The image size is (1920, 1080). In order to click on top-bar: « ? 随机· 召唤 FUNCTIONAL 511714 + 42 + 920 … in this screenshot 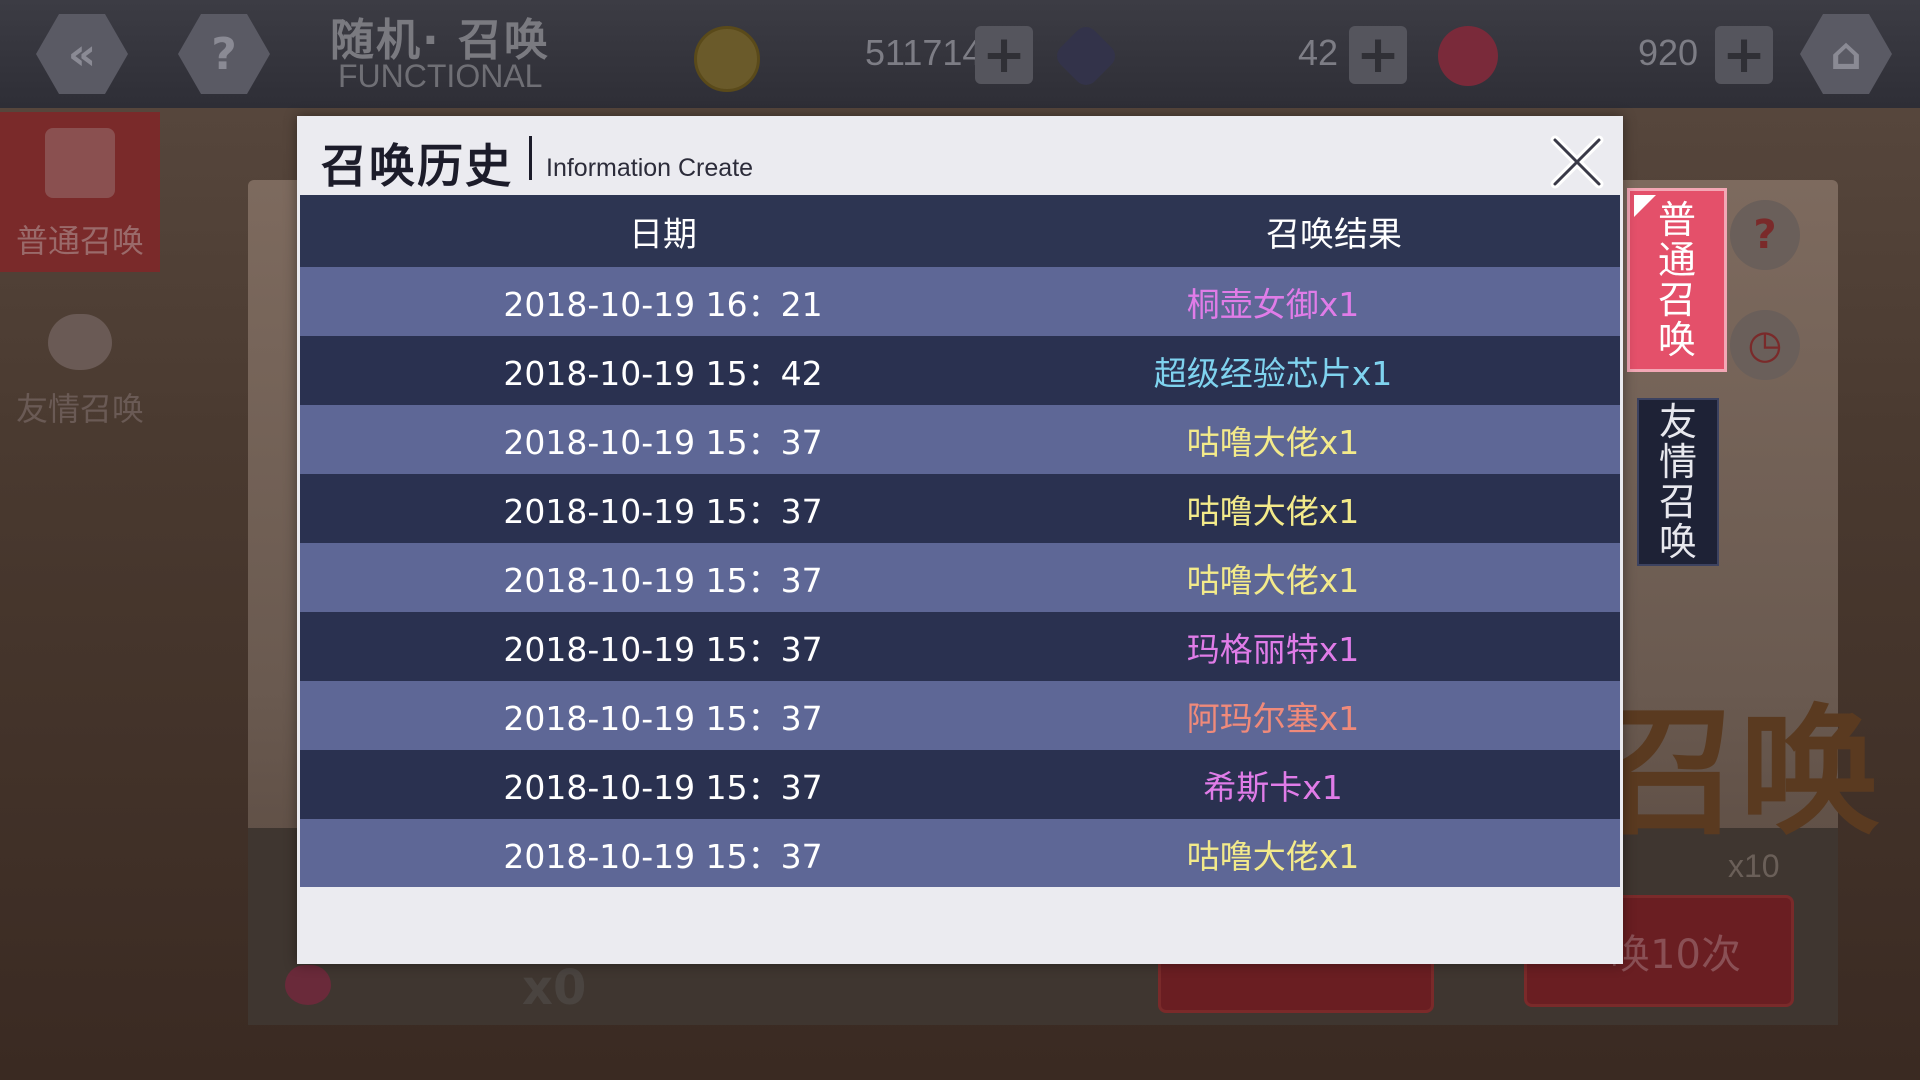, I will do `click(960, 54)`.